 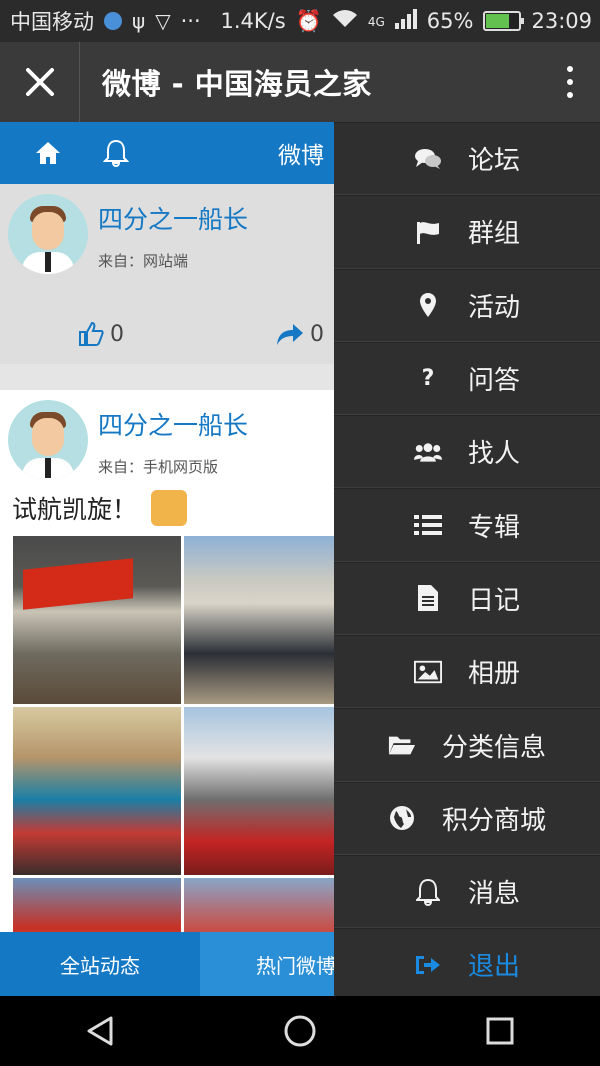 What do you see at coordinates (301, 156) in the screenshot?
I see `feed-brand: 微博` at bounding box center [301, 156].